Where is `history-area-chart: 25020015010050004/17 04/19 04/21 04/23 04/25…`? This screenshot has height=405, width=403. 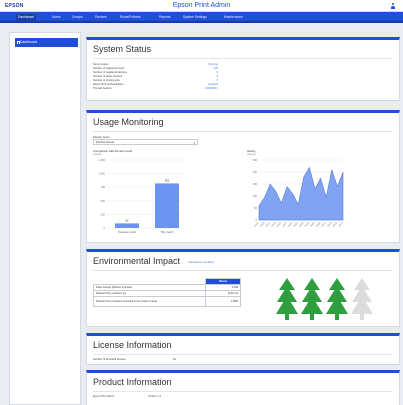 history-area-chart: 25020015010050004/17 04/19 04/21 04/23 04/25… is located at coordinates (299, 193).